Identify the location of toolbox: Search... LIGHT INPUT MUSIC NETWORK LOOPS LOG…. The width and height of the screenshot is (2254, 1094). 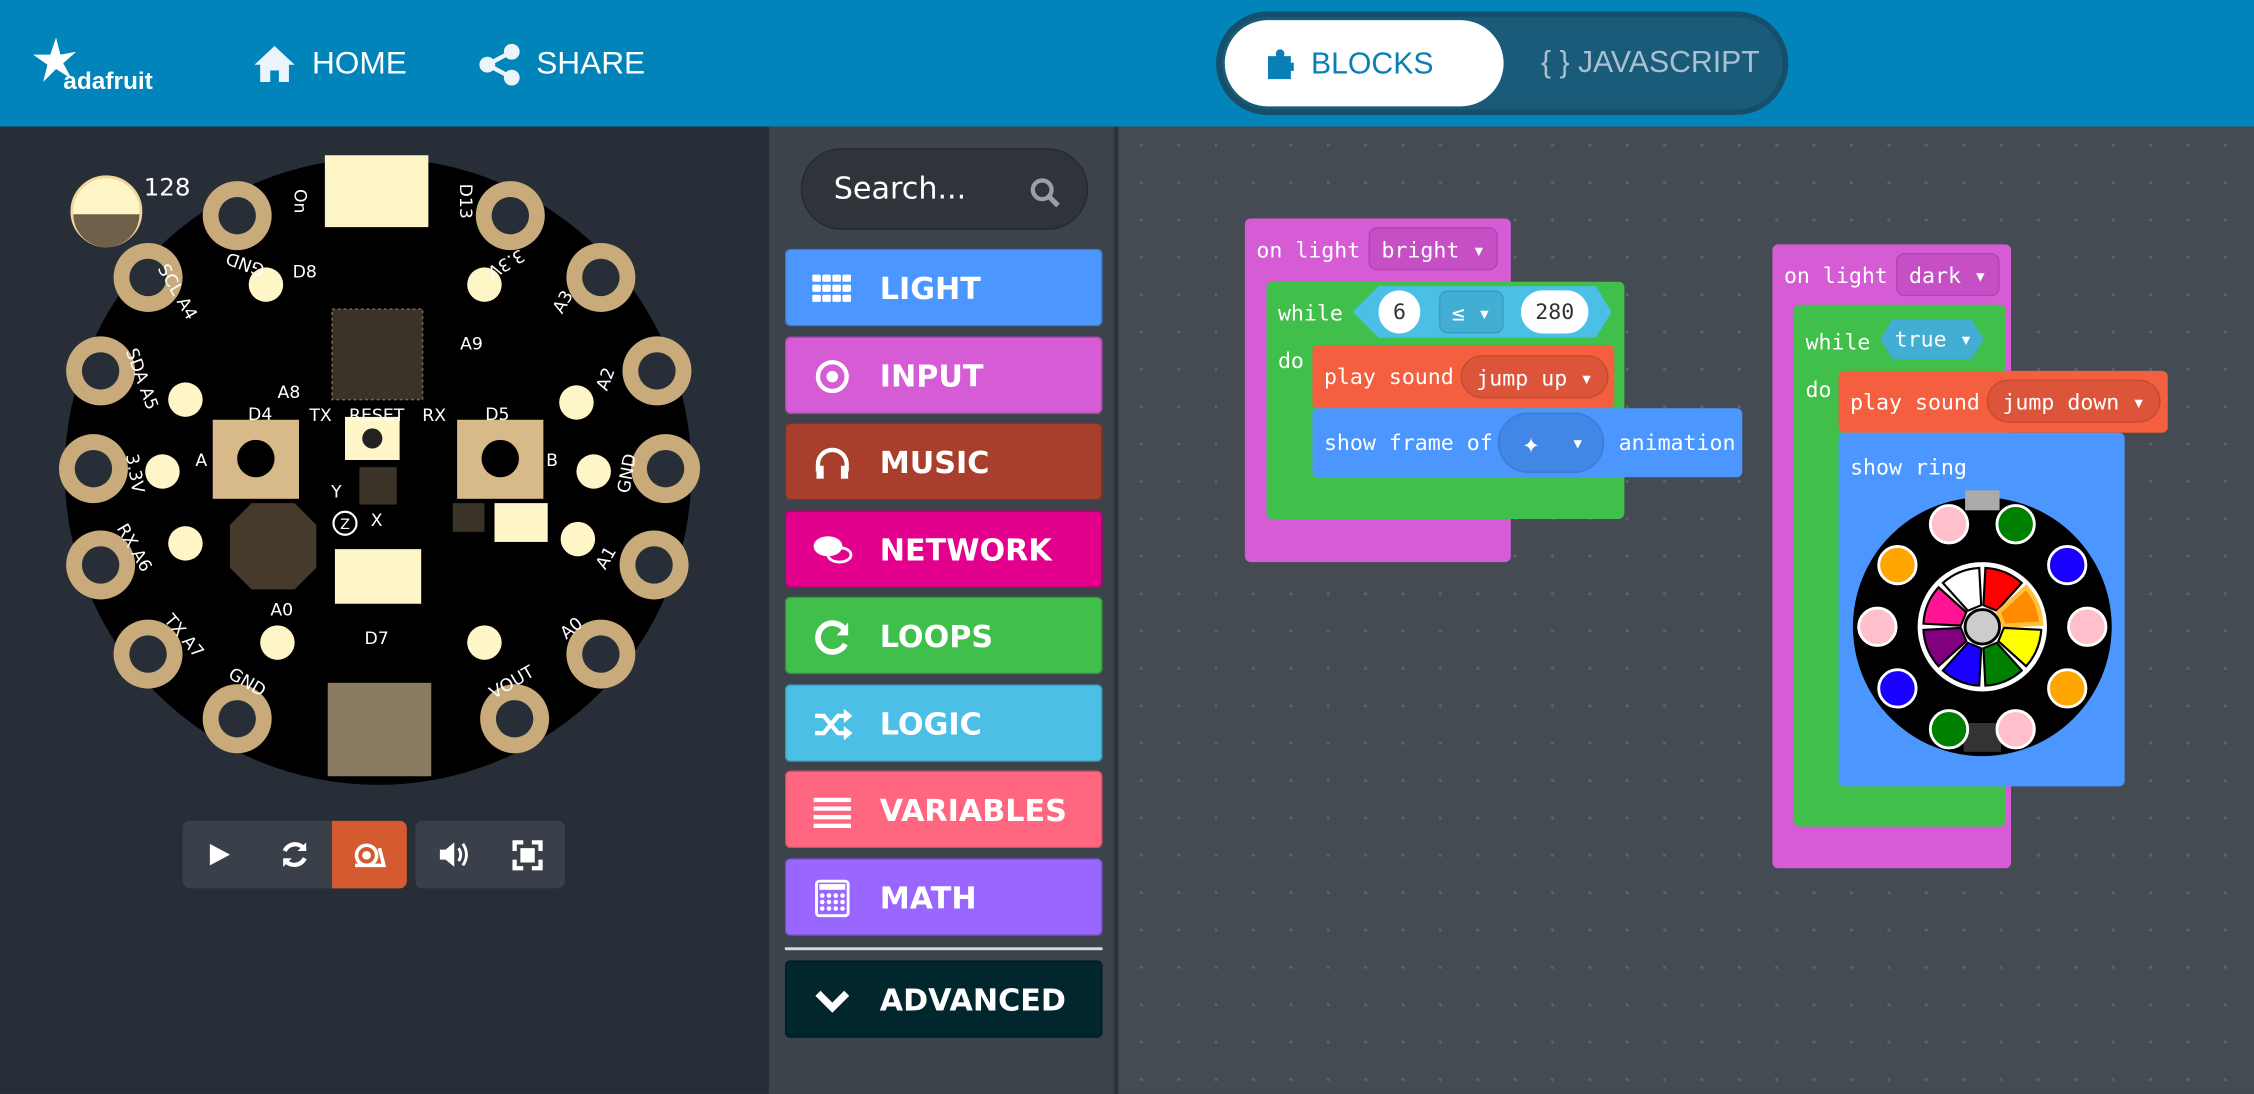
(944, 610).